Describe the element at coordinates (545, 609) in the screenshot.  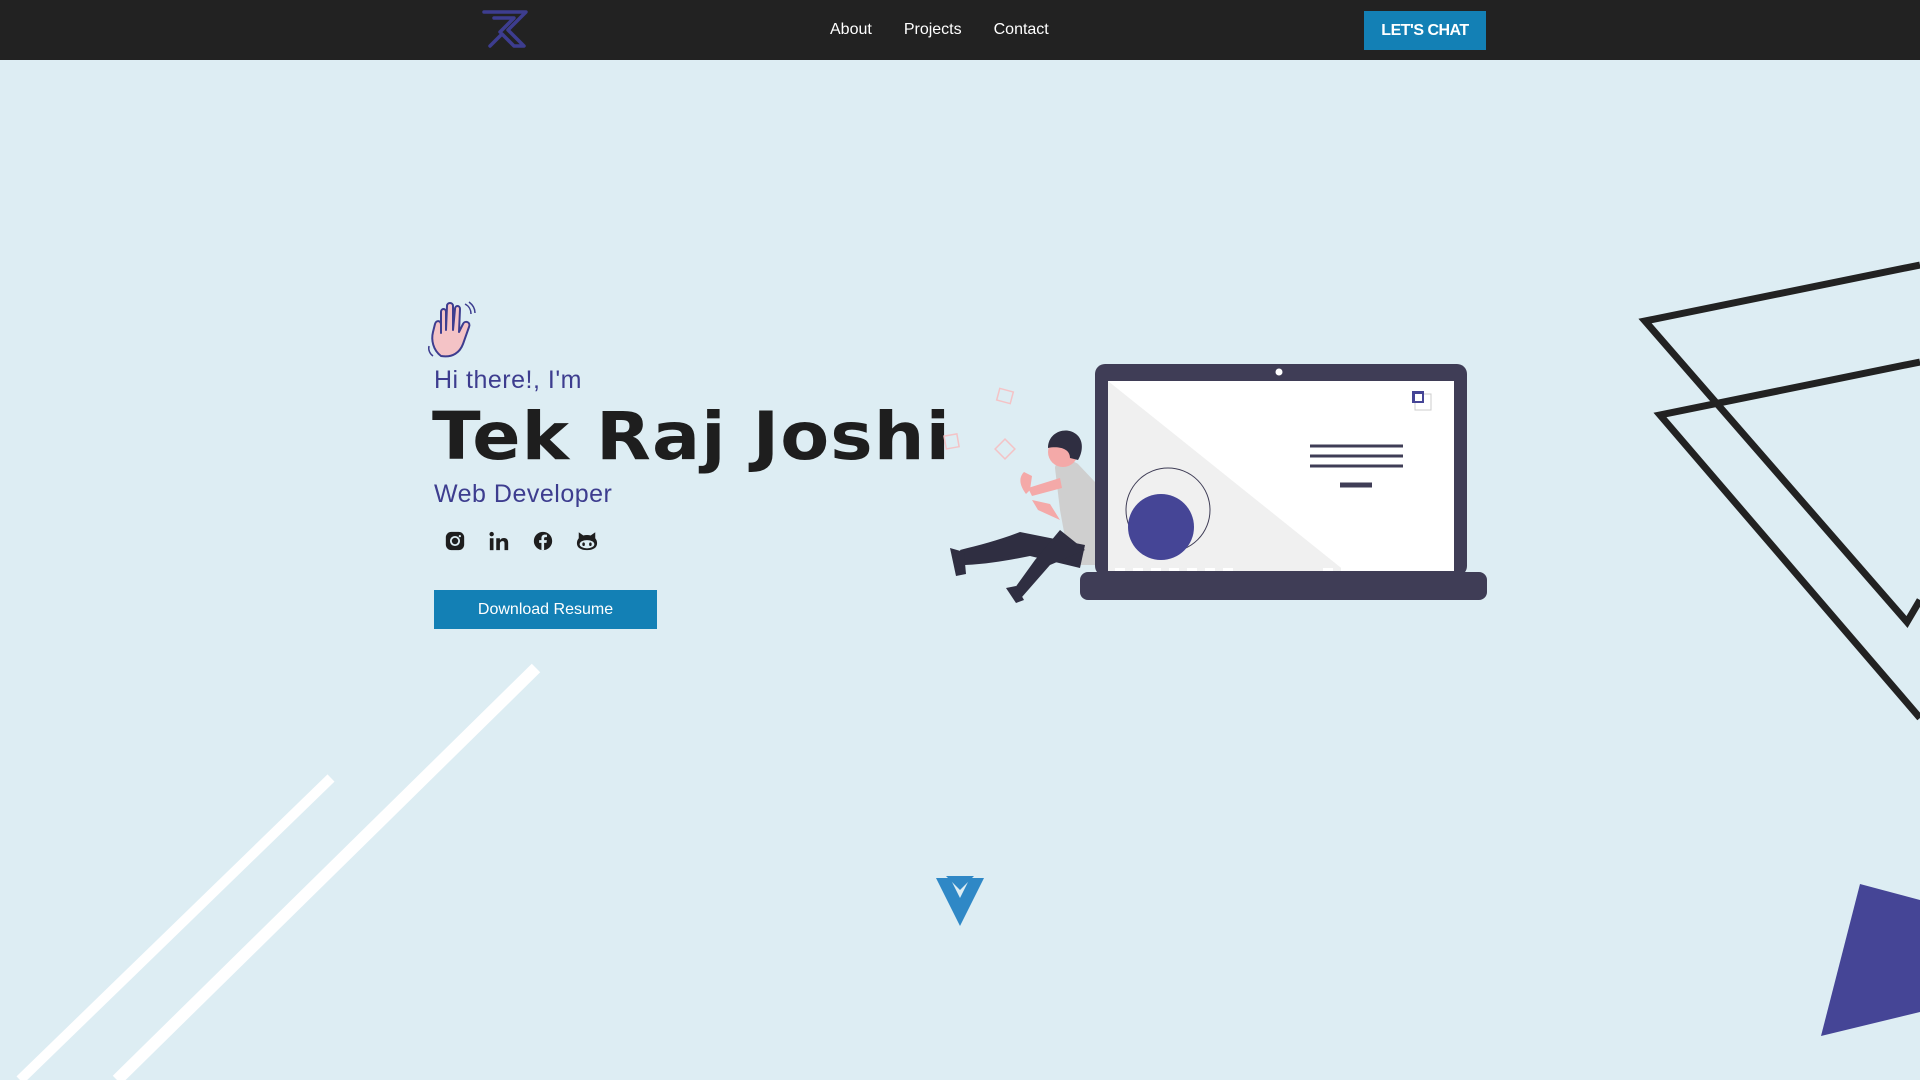
I see `download-resume-button: Download Resume` at that location.